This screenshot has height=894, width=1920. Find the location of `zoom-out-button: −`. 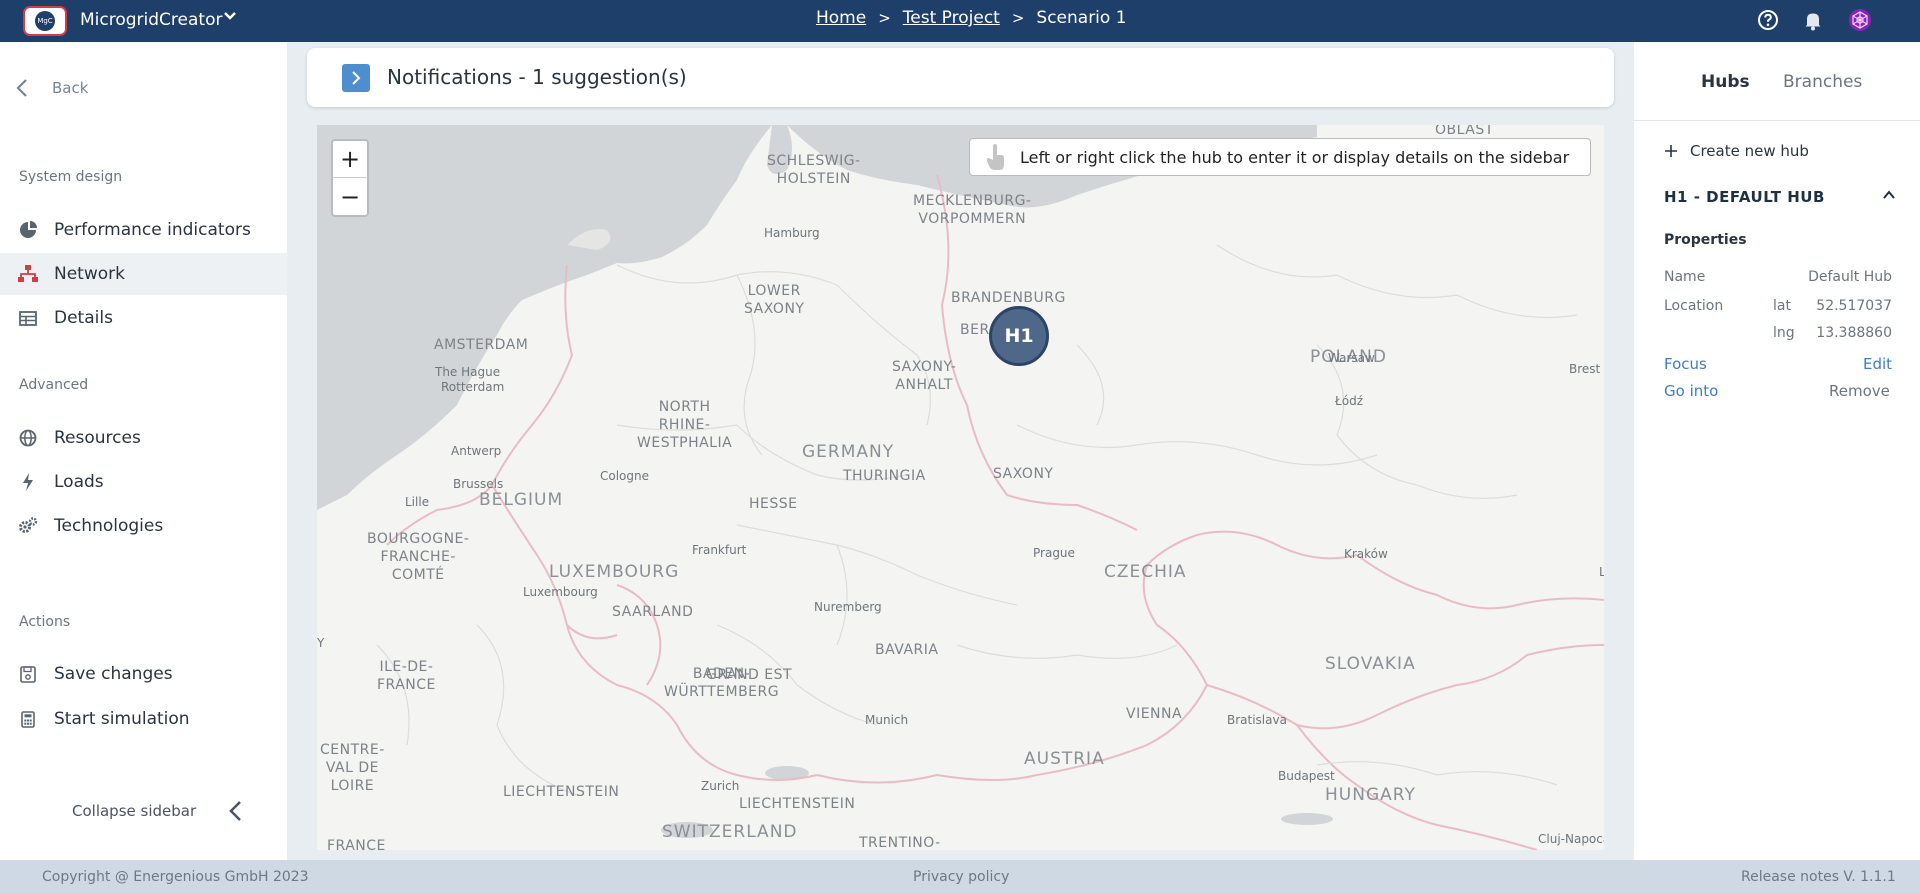

zoom-out-button: − is located at coordinates (350, 196).